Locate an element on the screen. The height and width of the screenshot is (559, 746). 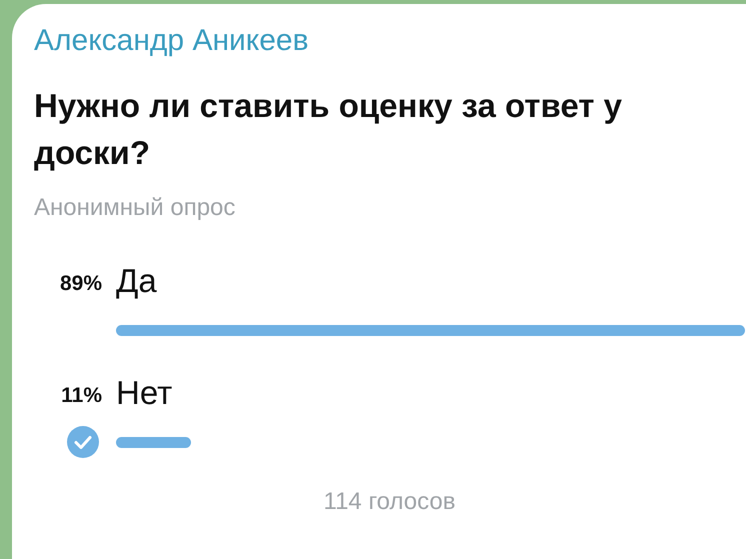
poll-type: Анонимный опрос is located at coordinates (135, 208).